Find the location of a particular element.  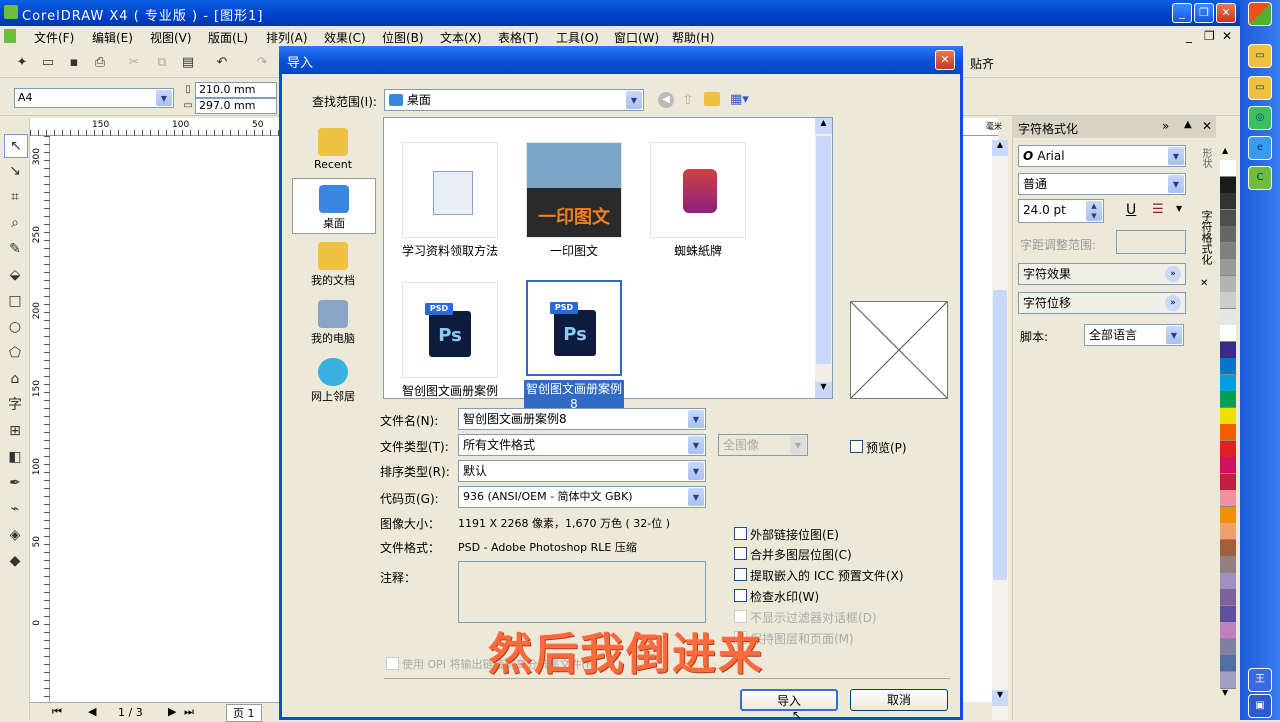

side-tab-shape: 形状 is located at coordinates (1205, 158).